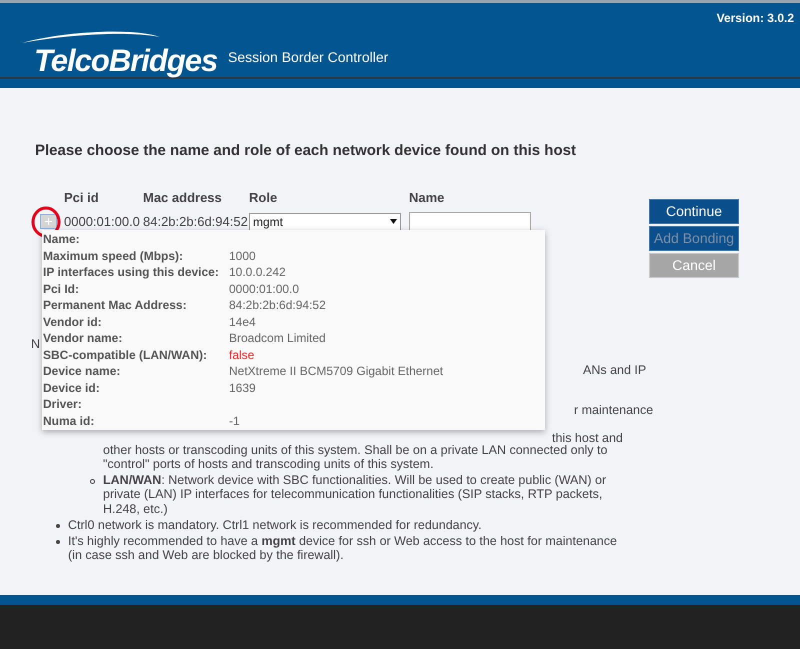  Describe the element at coordinates (242, 256) in the screenshot. I see `detail-value: 1000` at that location.